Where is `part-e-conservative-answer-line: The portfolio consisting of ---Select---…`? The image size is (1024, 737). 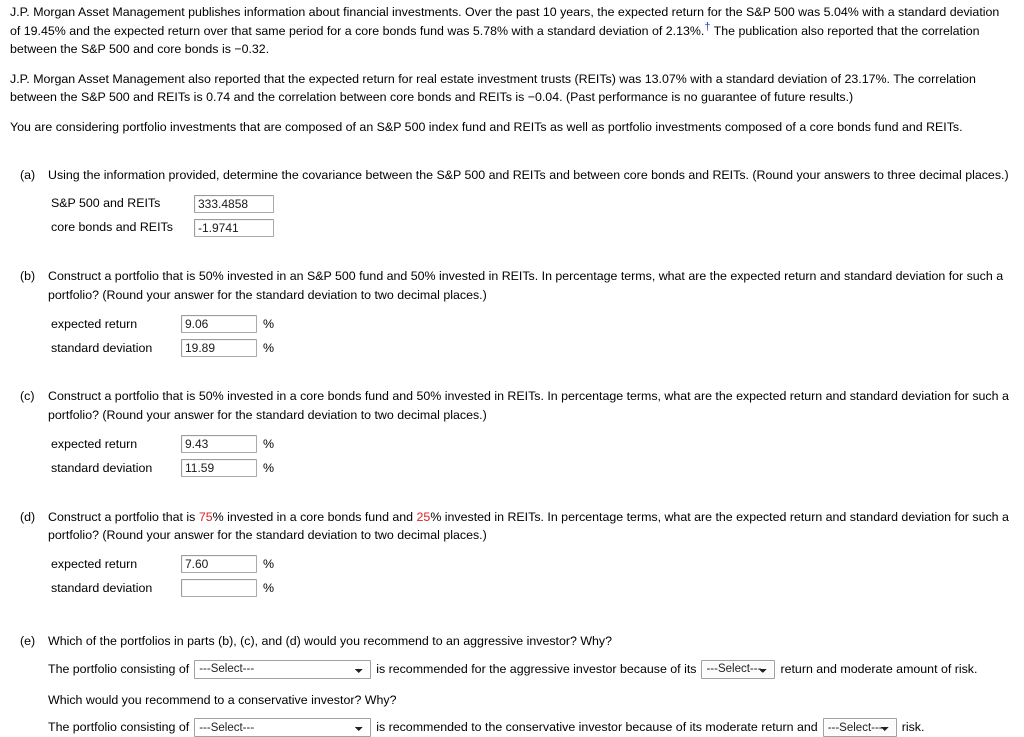 part-e-conservative-answer-line: The portfolio consisting of ---Select---… is located at coordinates (529, 727).